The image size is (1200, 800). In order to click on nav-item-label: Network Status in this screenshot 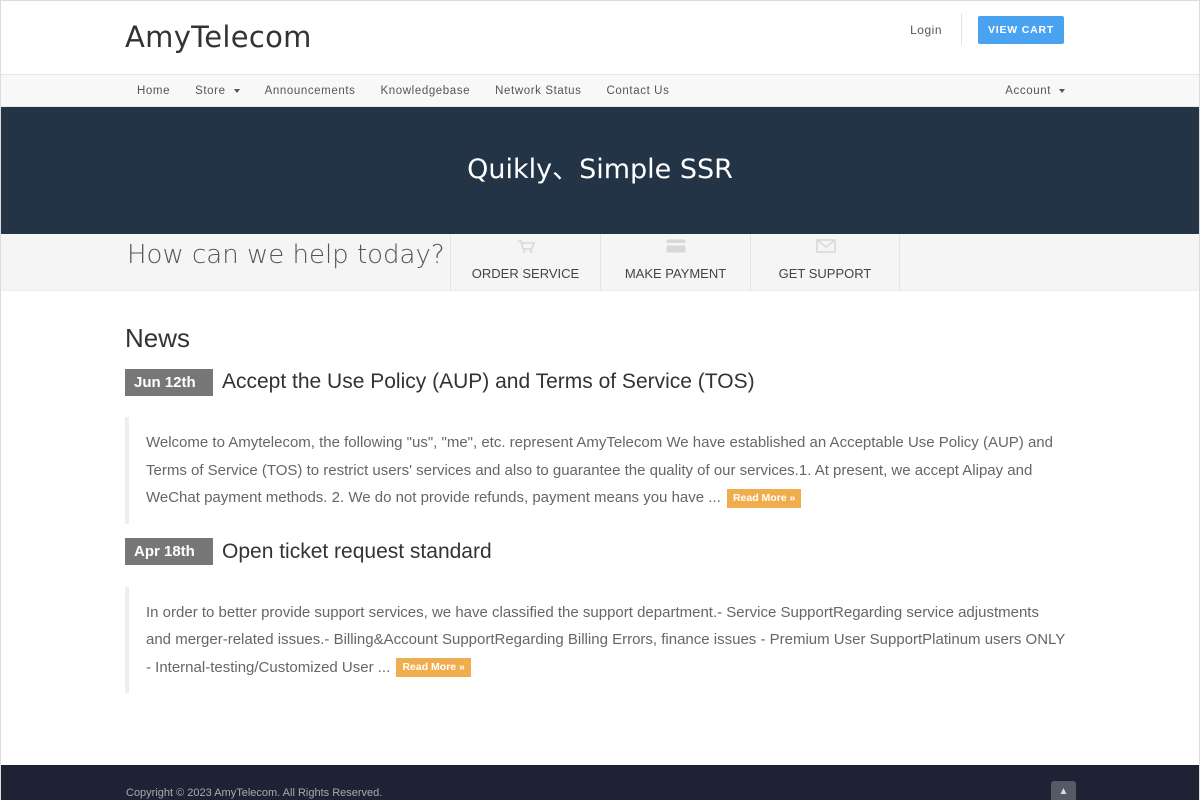, I will do `click(538, 91)`.